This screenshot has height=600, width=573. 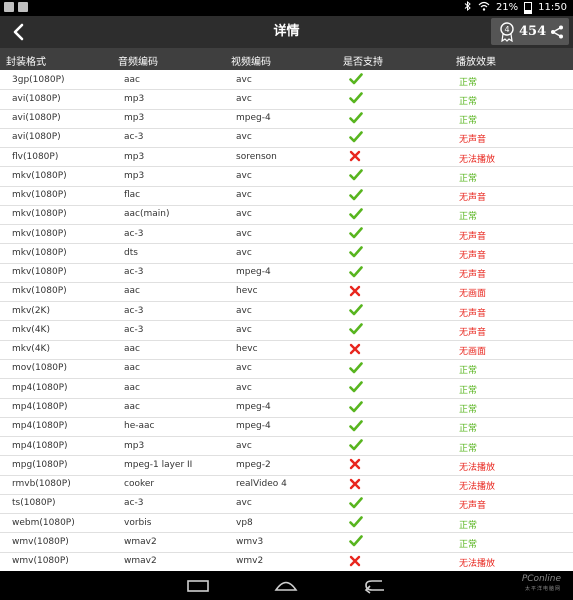 I want to click on badge-count: 454, so click(x=533, y=31).